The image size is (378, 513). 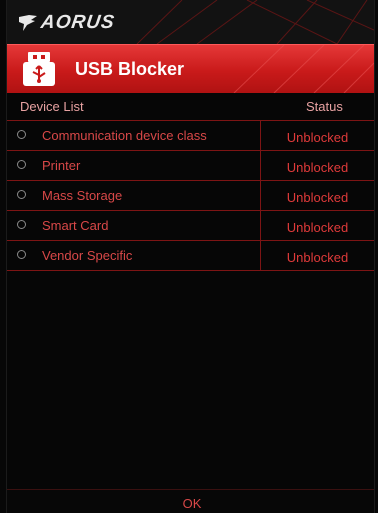 I want to click on ok-button: OK, so click(x=192, y=501).